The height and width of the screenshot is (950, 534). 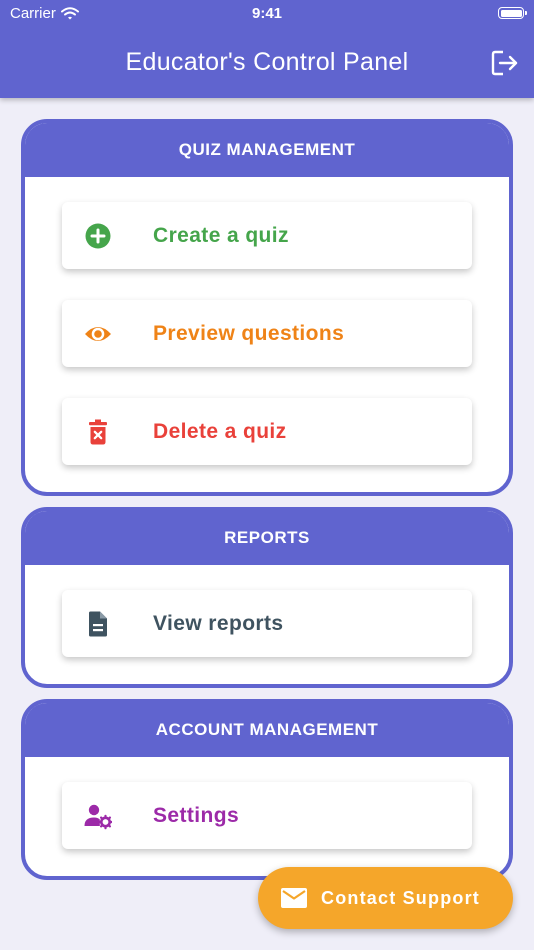 I want to click on delete-quiz-label: Delete a quiz, so click(x=220, y=431).